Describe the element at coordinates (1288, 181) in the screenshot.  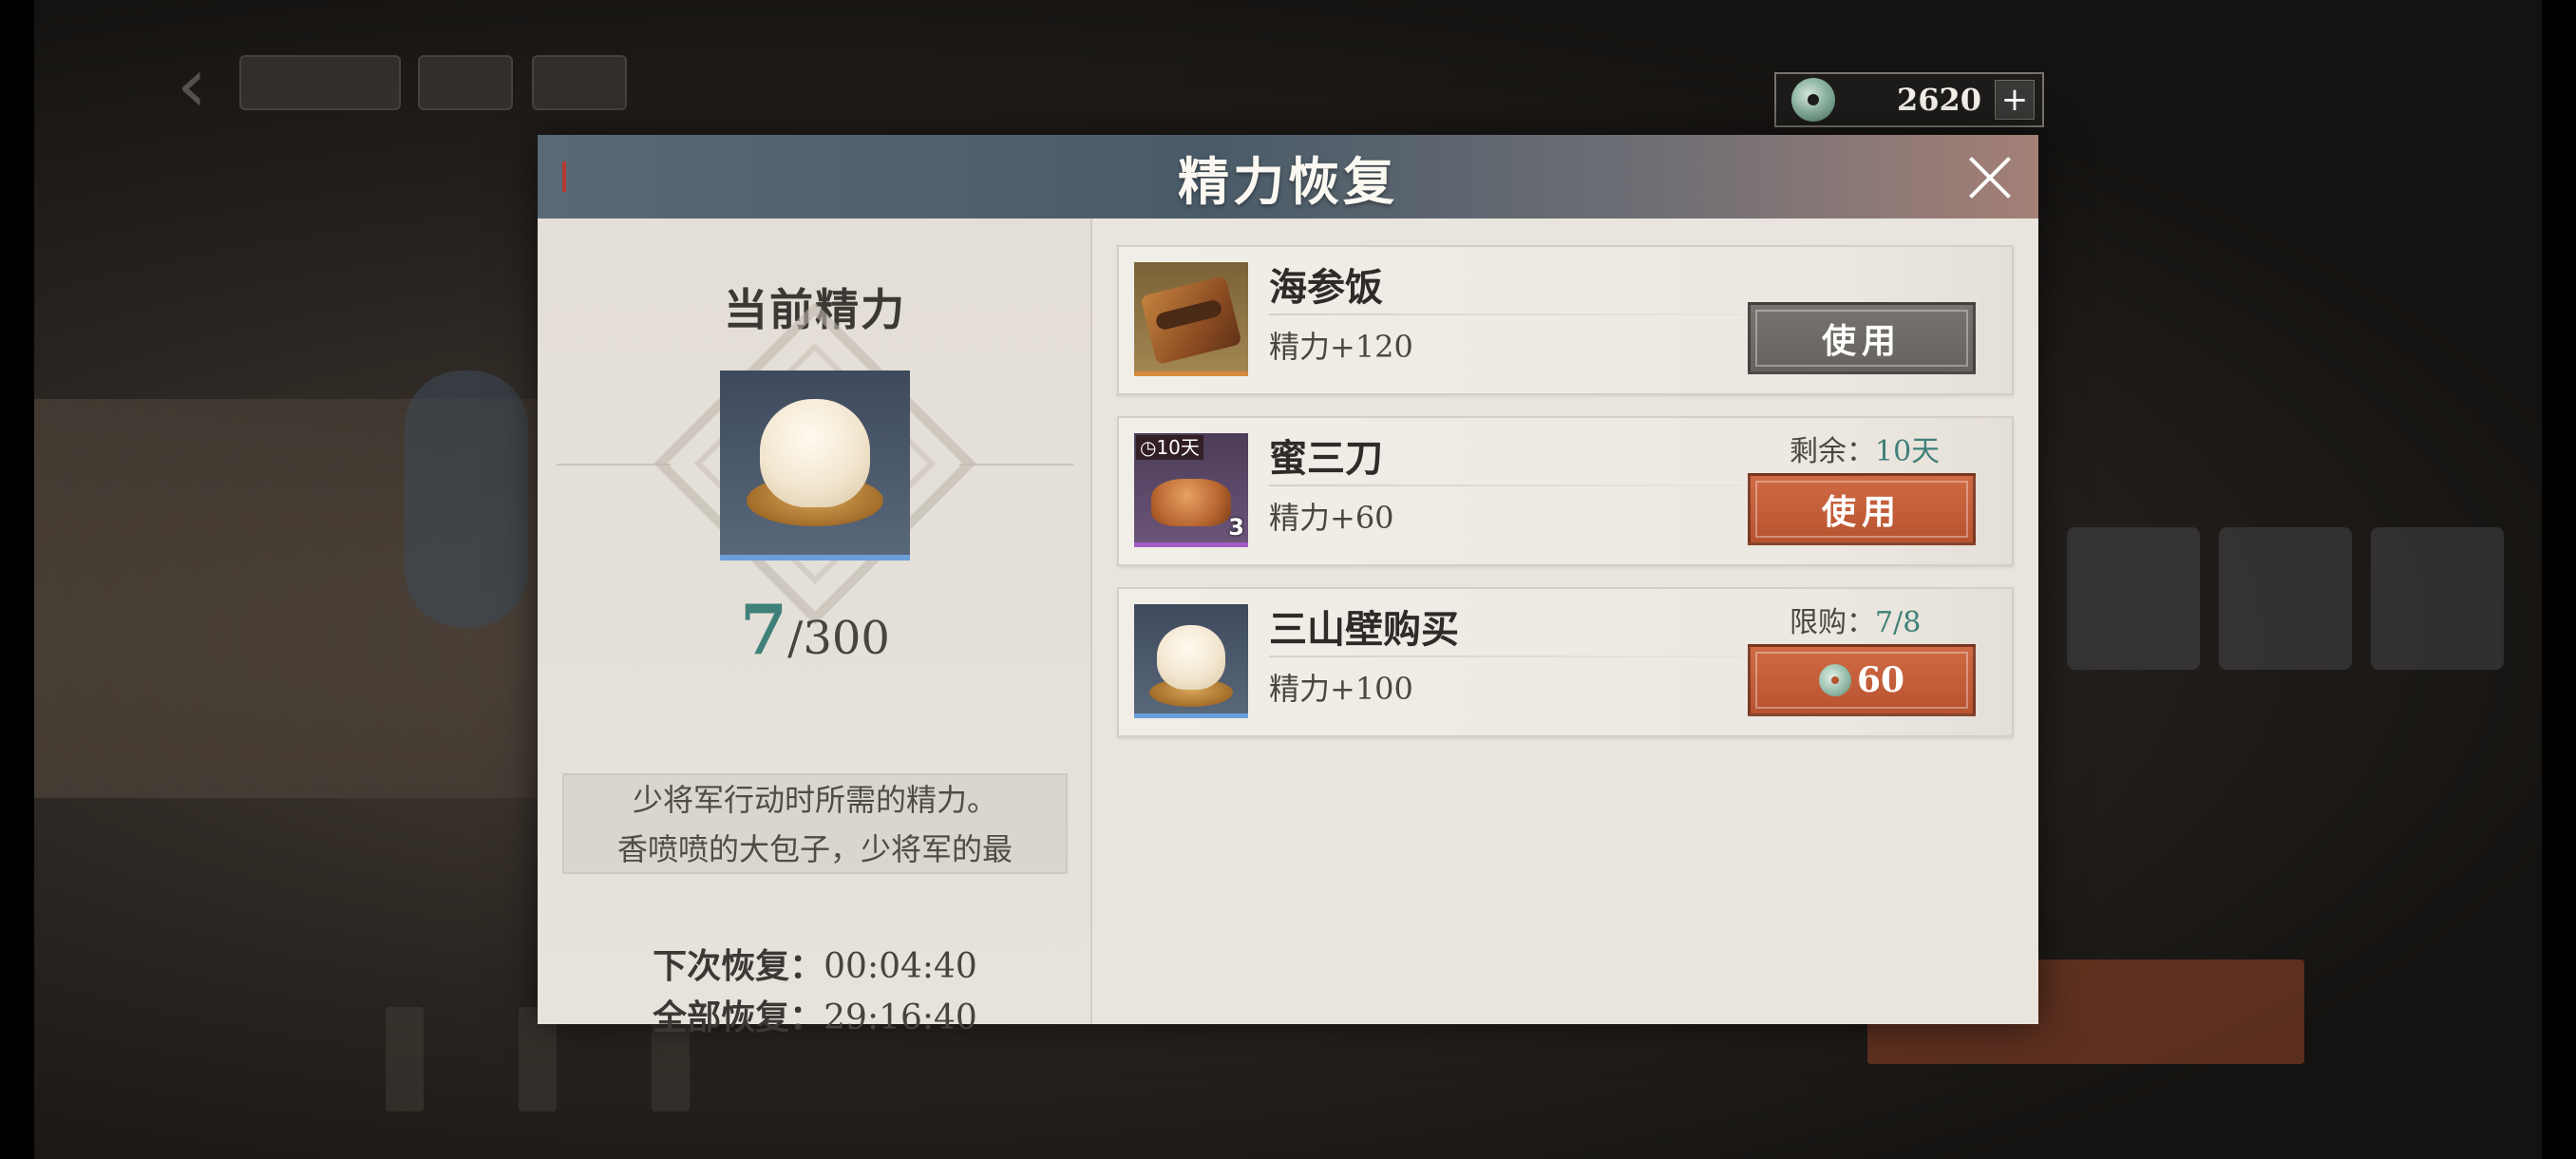
I see `dialog-title: 精力恢复` at that location.